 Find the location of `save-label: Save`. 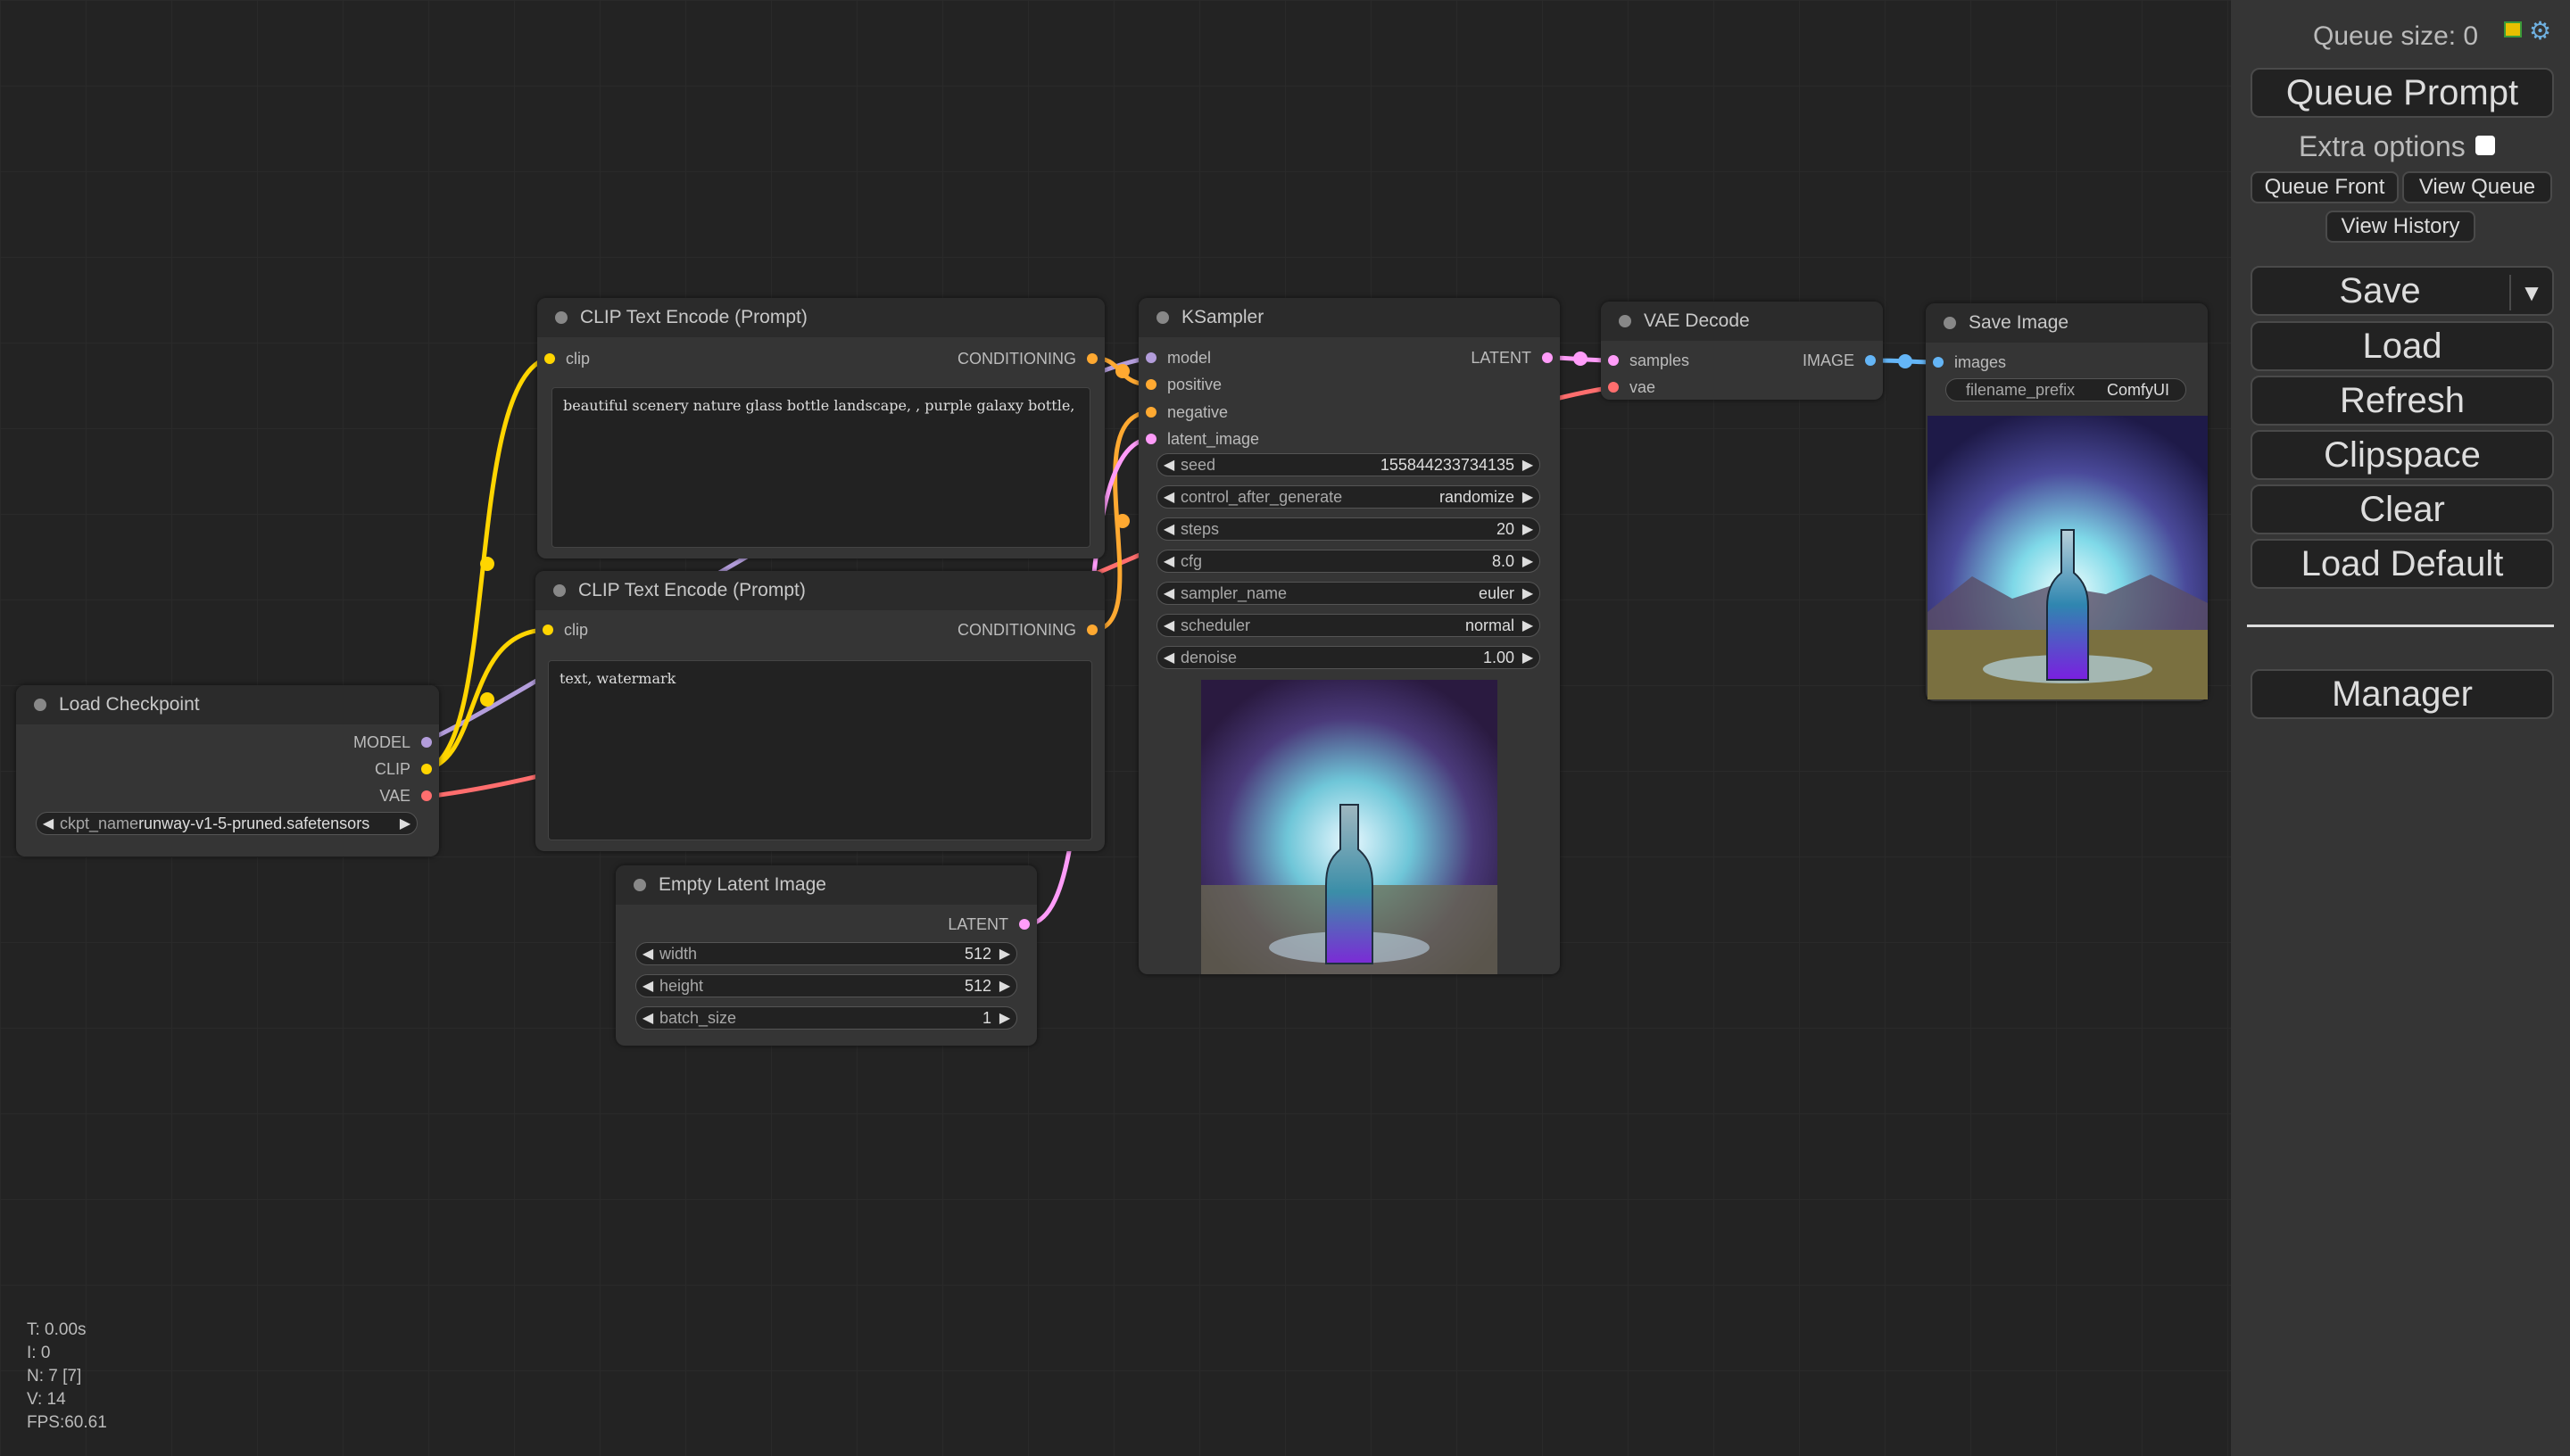

save-label: Save is located at coordinates (2380, 291).